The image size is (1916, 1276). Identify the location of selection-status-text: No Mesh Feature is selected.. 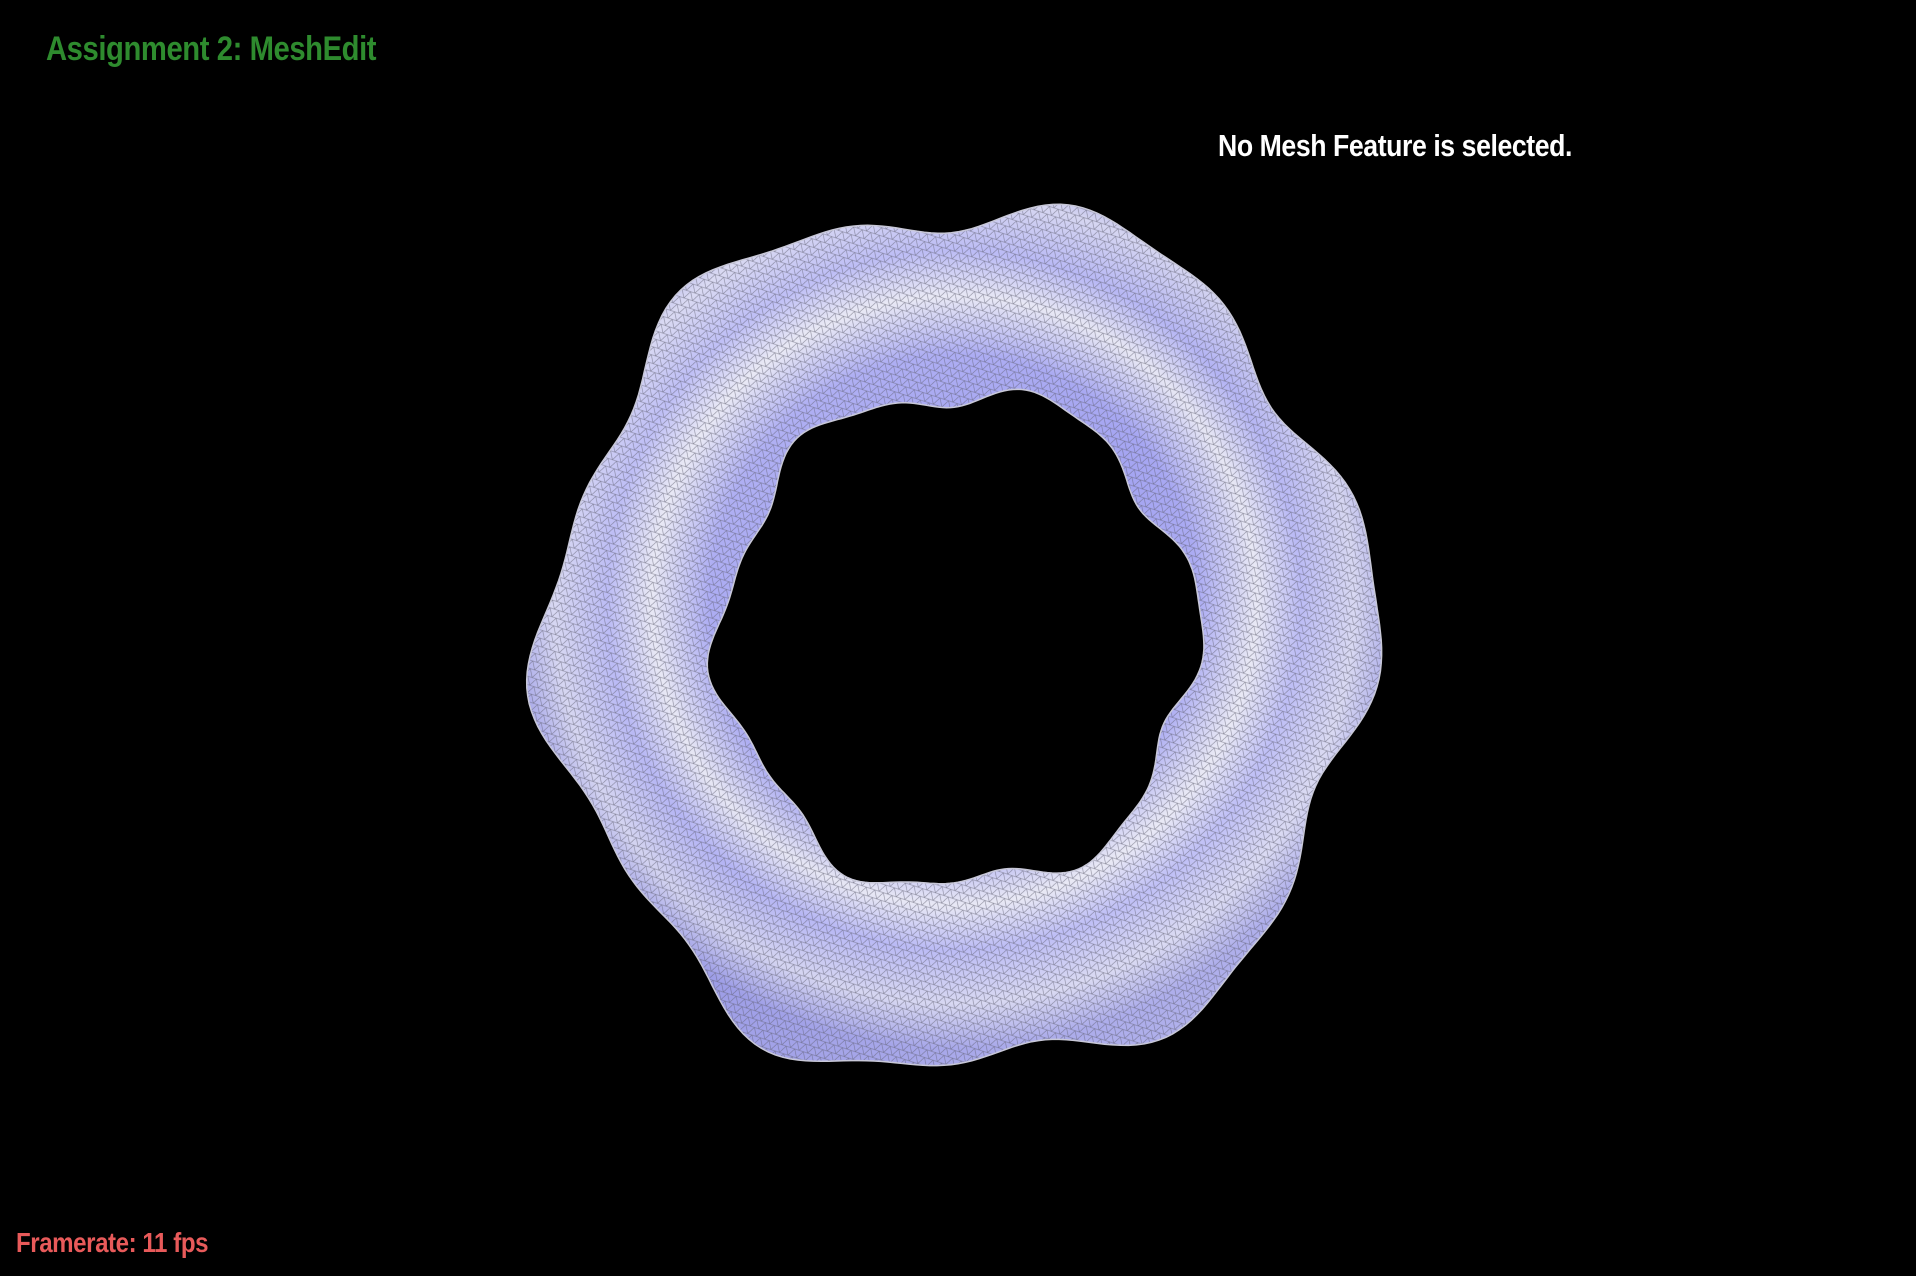
(1395, 145).